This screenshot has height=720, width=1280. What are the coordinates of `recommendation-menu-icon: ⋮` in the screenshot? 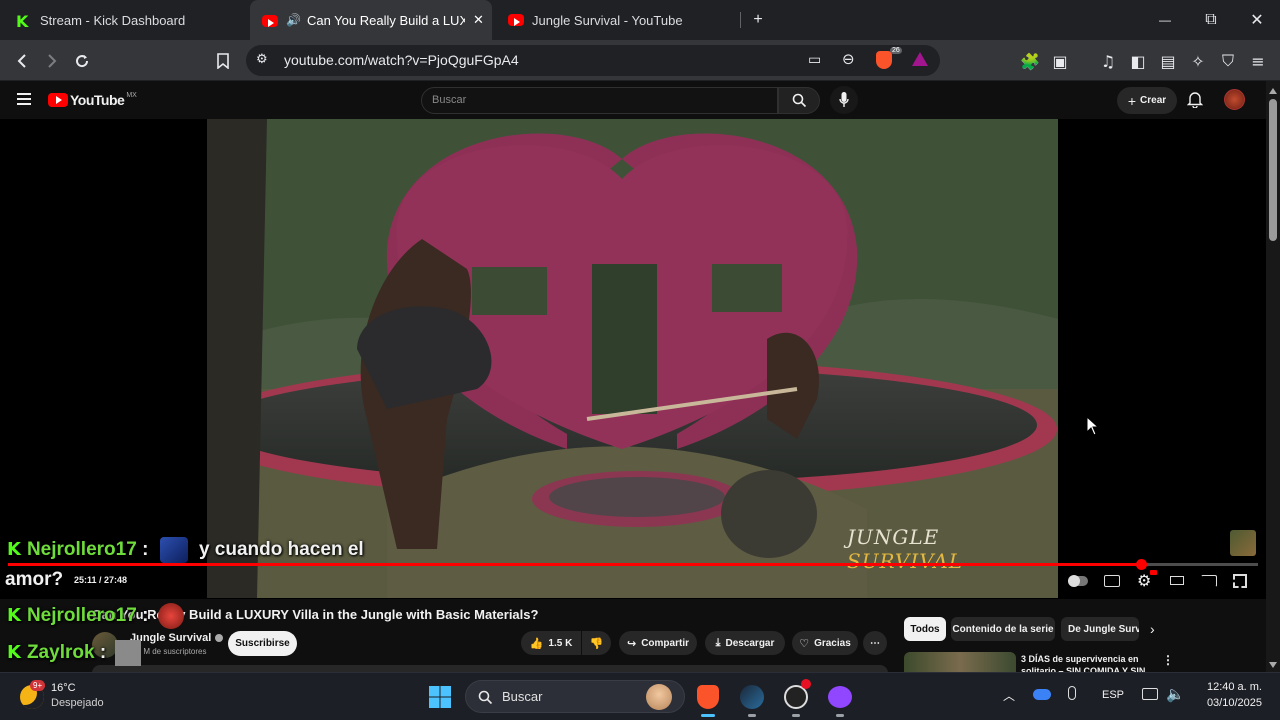 It's located at (1168, 660).